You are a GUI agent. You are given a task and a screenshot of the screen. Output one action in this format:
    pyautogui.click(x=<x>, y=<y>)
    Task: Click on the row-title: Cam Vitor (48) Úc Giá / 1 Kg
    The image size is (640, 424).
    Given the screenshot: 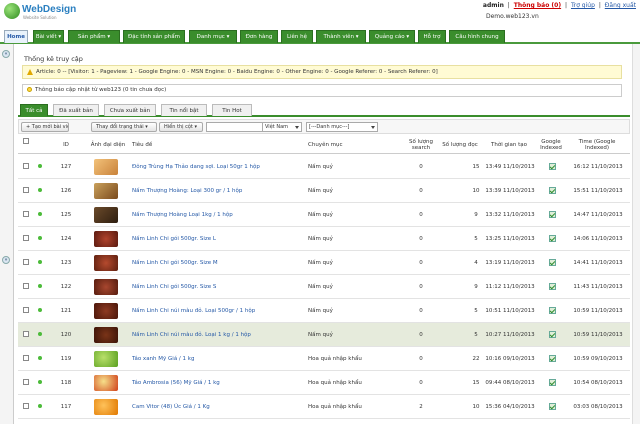 What is the action you would take?
    pyautogui.click(x=218, y=407)
    